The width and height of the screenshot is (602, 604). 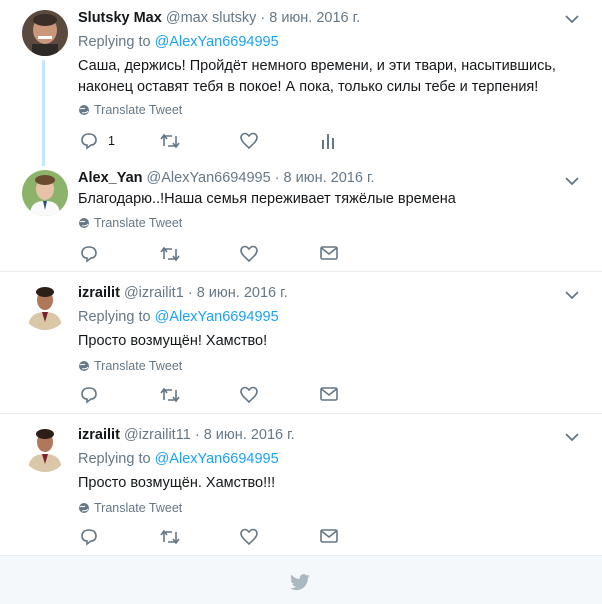 What do you see at coordinates (157, 435) in the screenshot?
I see `user-handle: @izrailit11` at bounding box center [157, 435].